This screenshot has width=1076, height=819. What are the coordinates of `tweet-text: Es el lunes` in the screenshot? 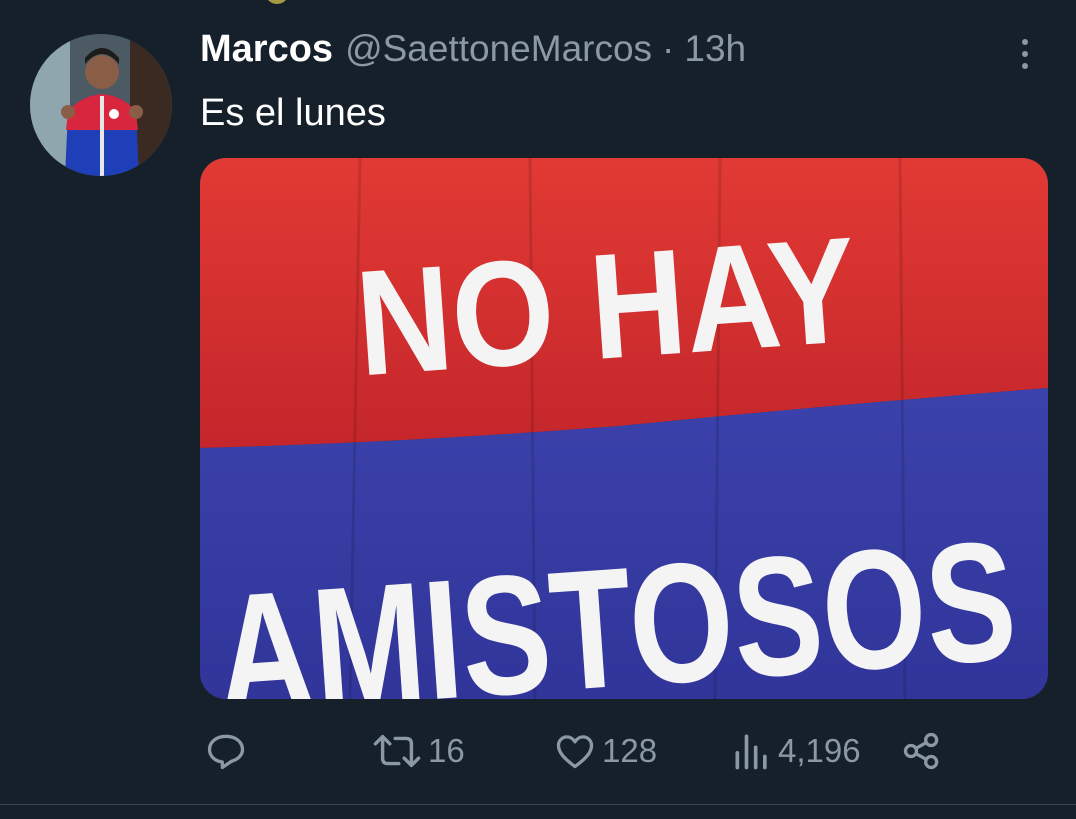 It's located at (293, 113).